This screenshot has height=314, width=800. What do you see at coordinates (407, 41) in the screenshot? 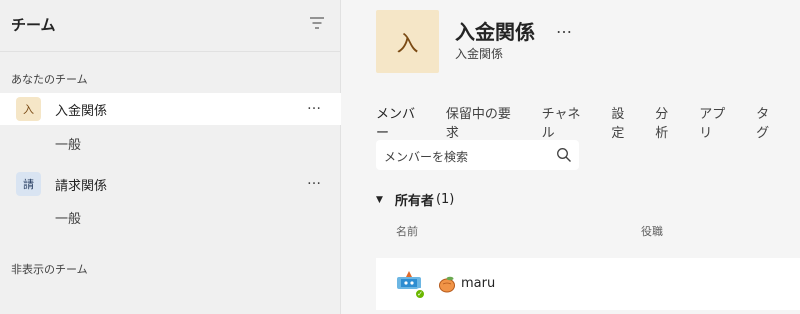
I see `team-large-avatar: 入` at bounding box center [407, 41].